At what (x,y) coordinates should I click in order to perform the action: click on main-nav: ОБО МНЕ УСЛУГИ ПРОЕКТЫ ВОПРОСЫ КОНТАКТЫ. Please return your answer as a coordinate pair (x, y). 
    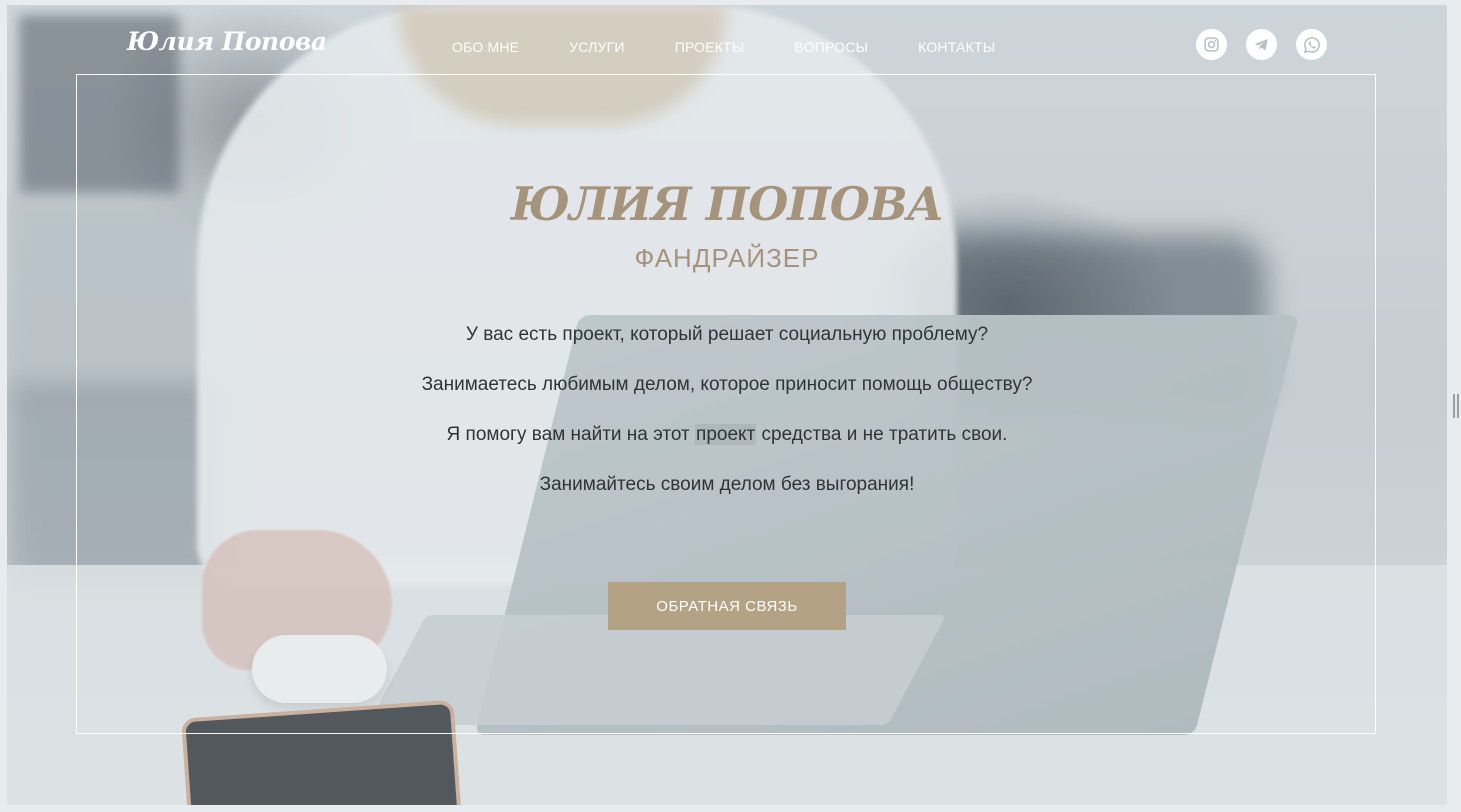
    Looking at the image, I should click on (748, 47).